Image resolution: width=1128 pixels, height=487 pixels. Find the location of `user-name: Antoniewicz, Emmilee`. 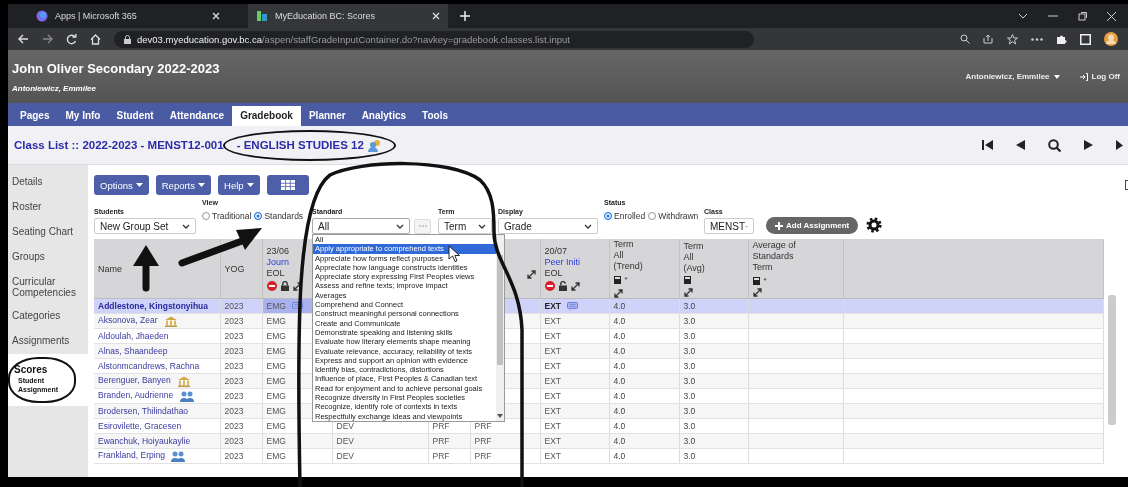

user-name: Antoniewicz, Emmilee is located at coordinates (55, 88).